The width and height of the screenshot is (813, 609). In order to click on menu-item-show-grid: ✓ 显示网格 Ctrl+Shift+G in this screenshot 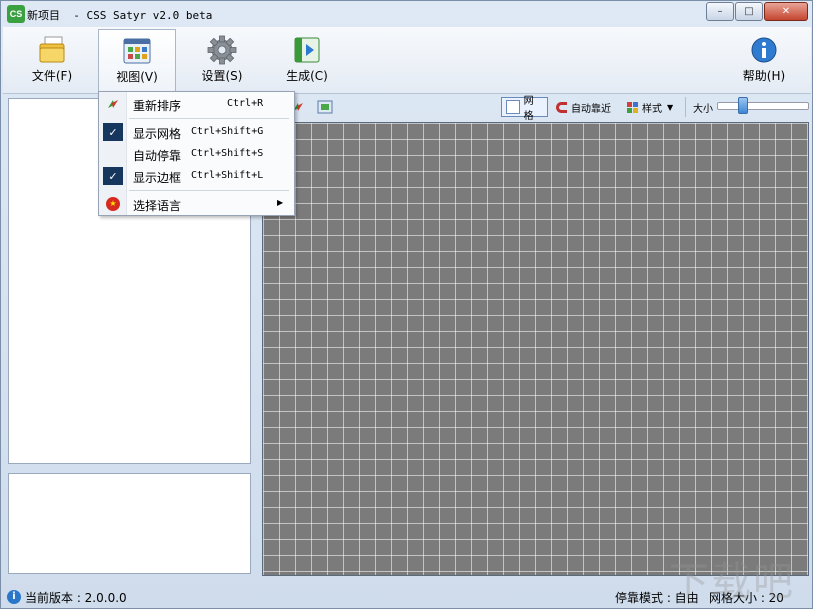, I will do `click(196, 132)`.